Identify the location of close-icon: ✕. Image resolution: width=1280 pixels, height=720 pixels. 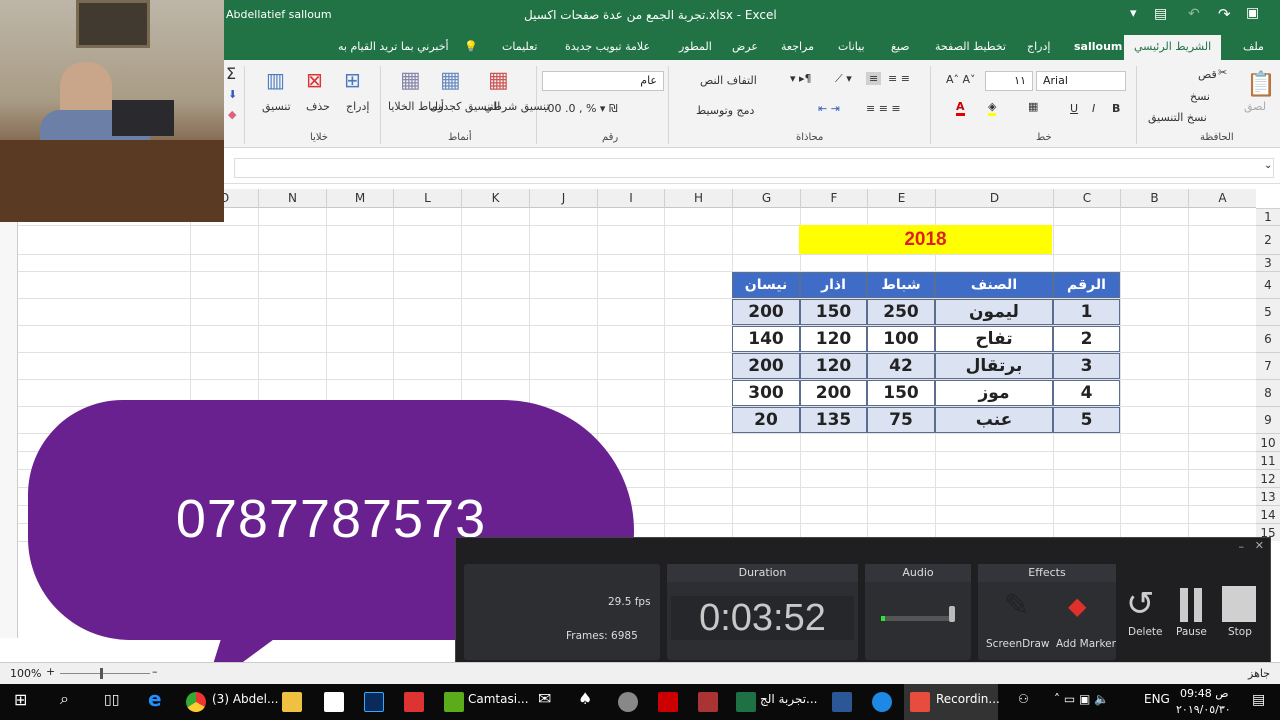
(1259, 545).